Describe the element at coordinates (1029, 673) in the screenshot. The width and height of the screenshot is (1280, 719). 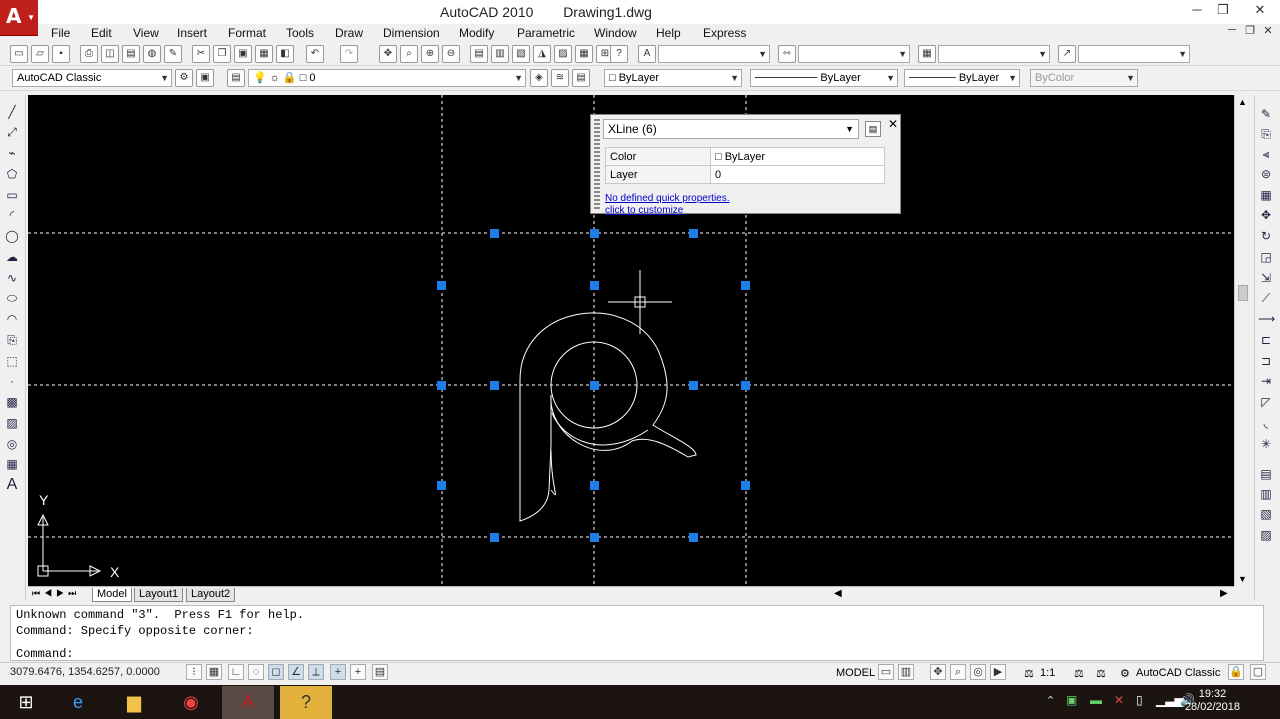
I see `annotation-scale-icon: ⚖` at that location.